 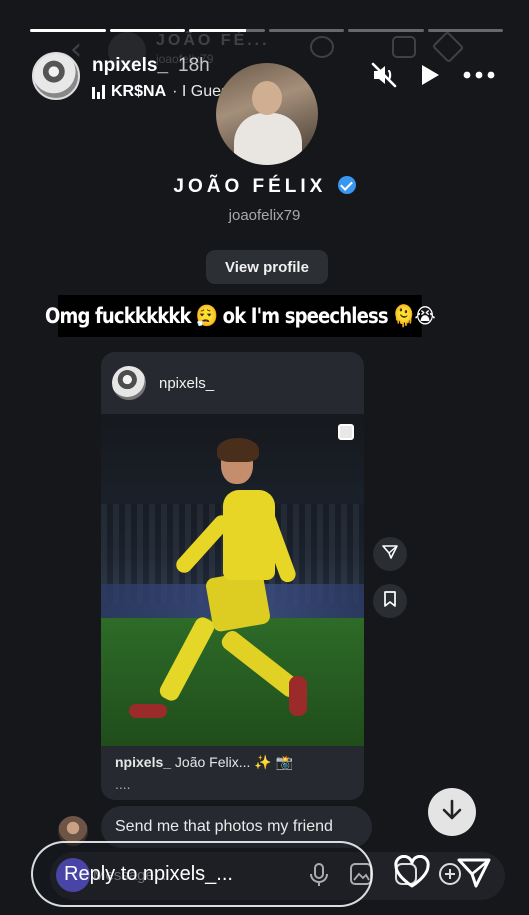 What do you see at coordinates (414, 315) in the screenshot?
I see `caption-emoji-2: 🫠😭` at bounding box center [414, 315].